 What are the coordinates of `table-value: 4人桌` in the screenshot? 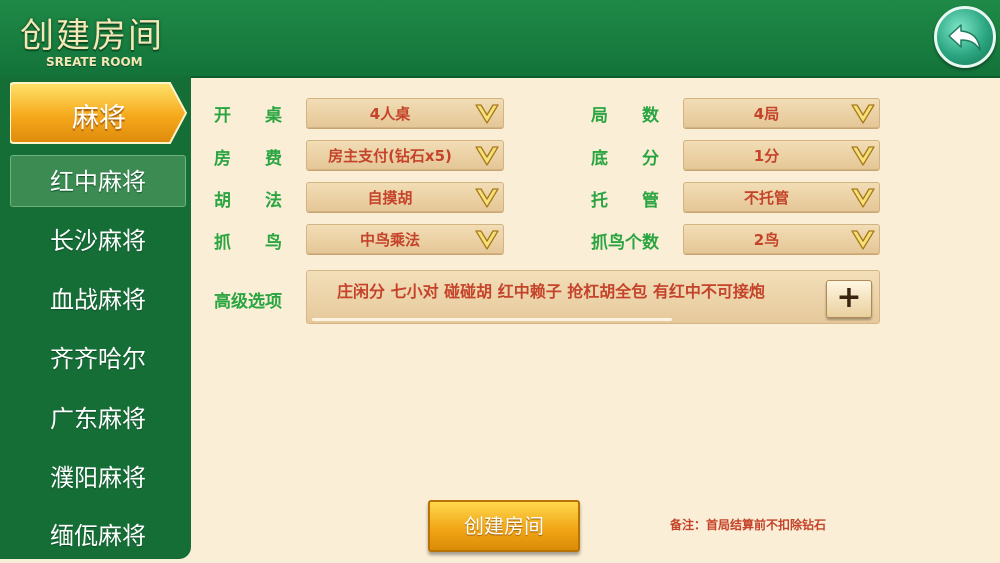 It's located at (390, 114).